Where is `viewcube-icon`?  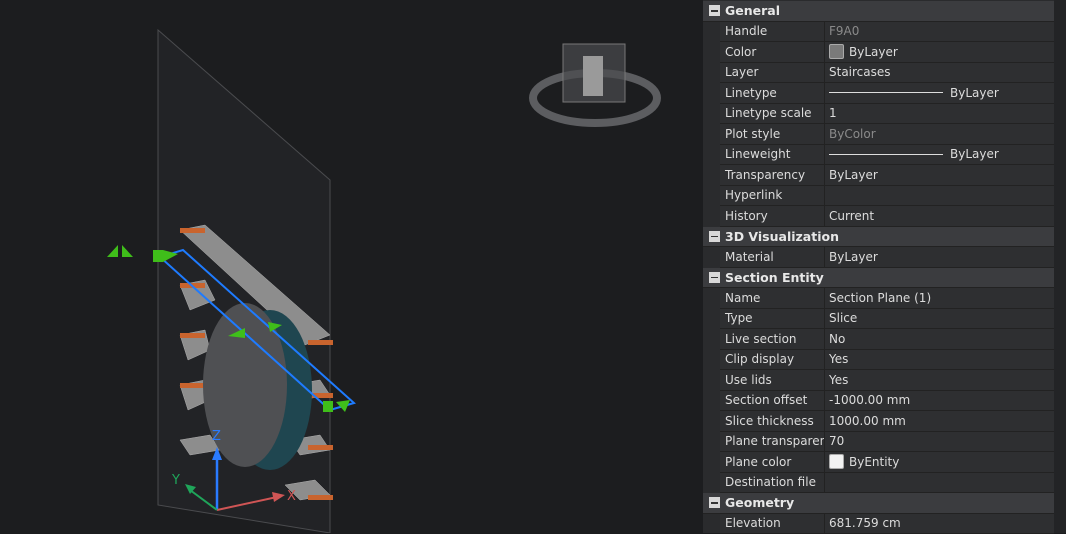 viewcube-icon is located at coordinates (595, 83).